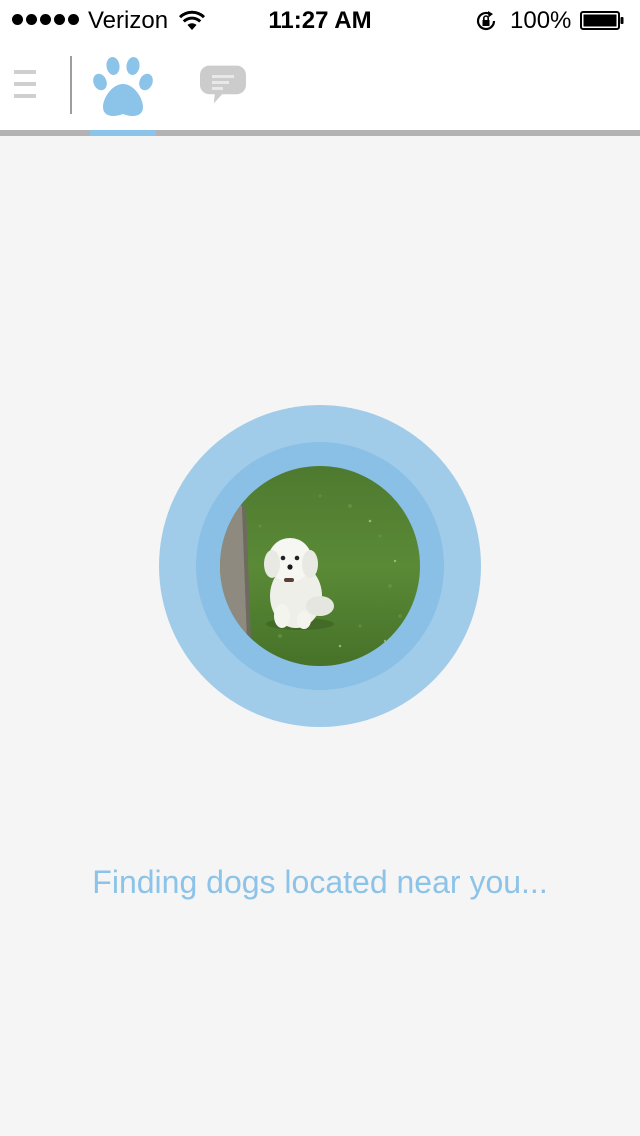  What do you see at coordinates (602, 20) in the screenshot?
I see `battery-icon` at bounding box center [602, 20].